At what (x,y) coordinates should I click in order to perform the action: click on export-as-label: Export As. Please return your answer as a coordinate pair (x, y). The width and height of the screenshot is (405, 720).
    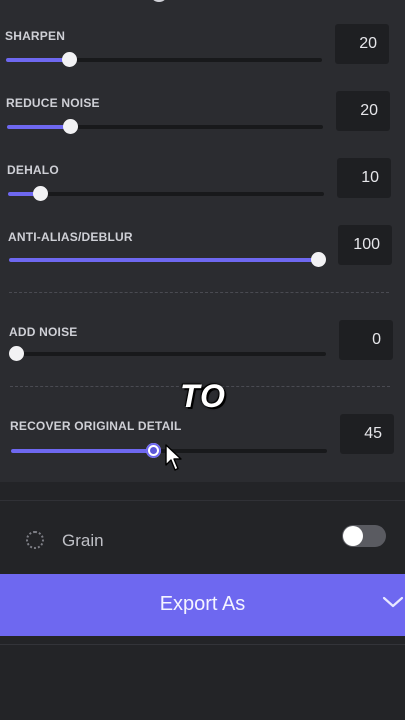
    Looking at the image, I should click on (202, 604).